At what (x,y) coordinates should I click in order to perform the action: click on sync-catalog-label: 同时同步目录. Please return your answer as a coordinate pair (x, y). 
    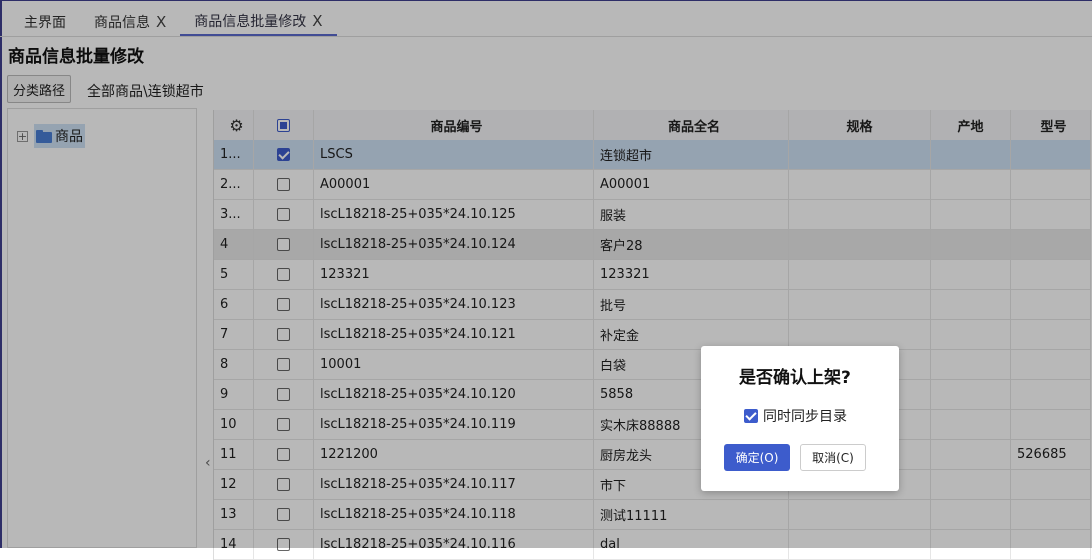
    Looking at the image, I should click on (805, 417).